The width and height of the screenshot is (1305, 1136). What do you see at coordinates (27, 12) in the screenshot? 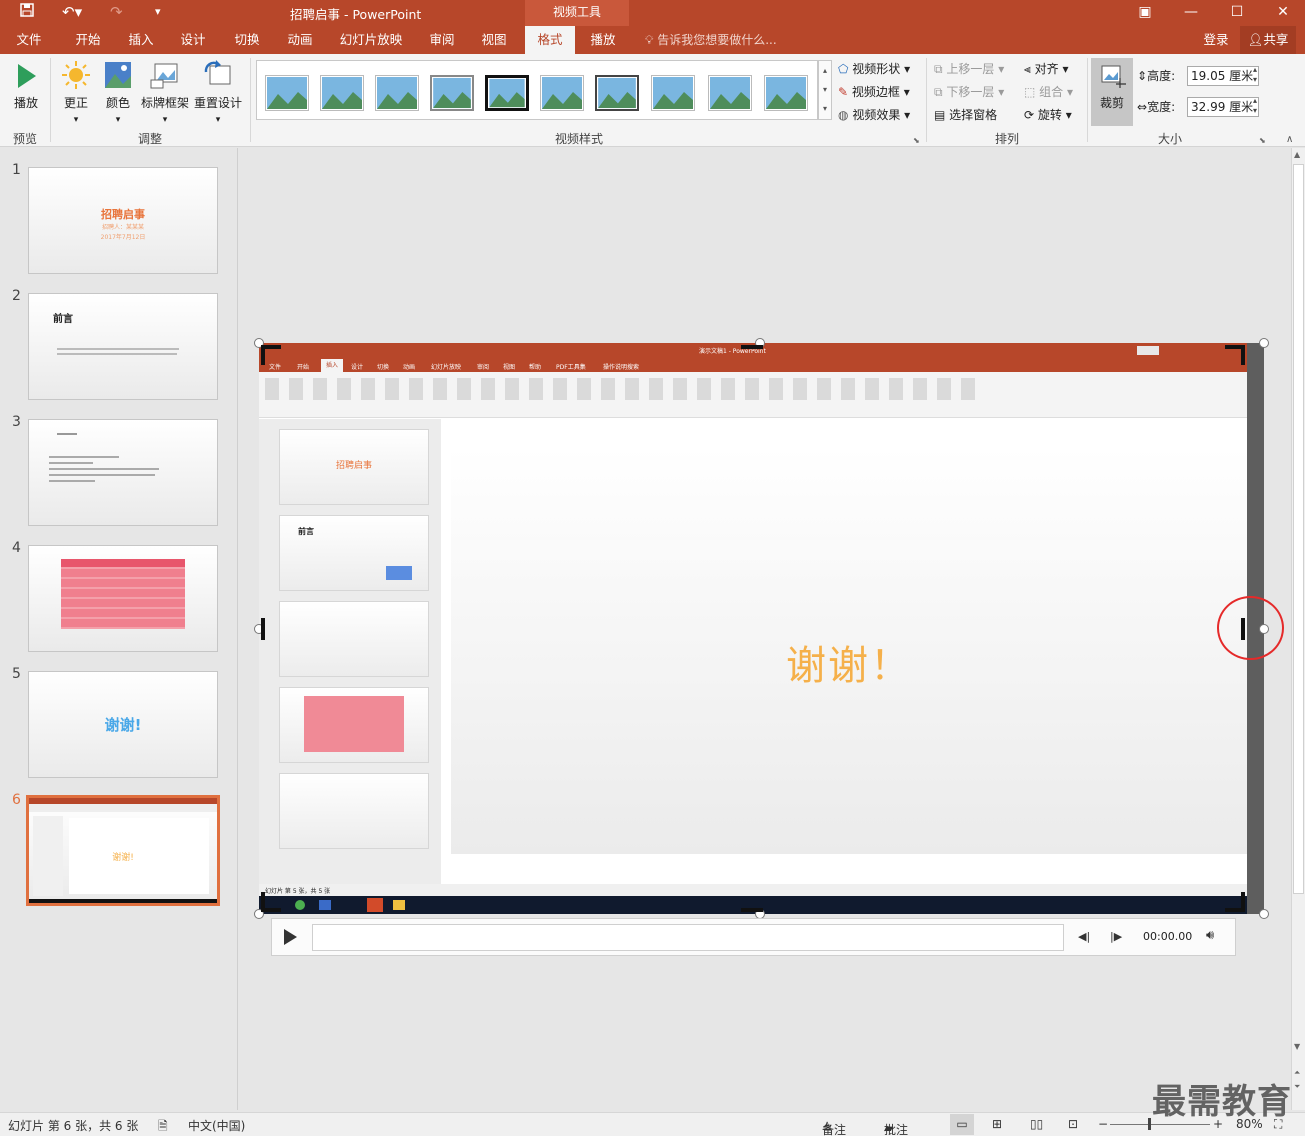
I see `save-icon` at bounding box center [27, 12].